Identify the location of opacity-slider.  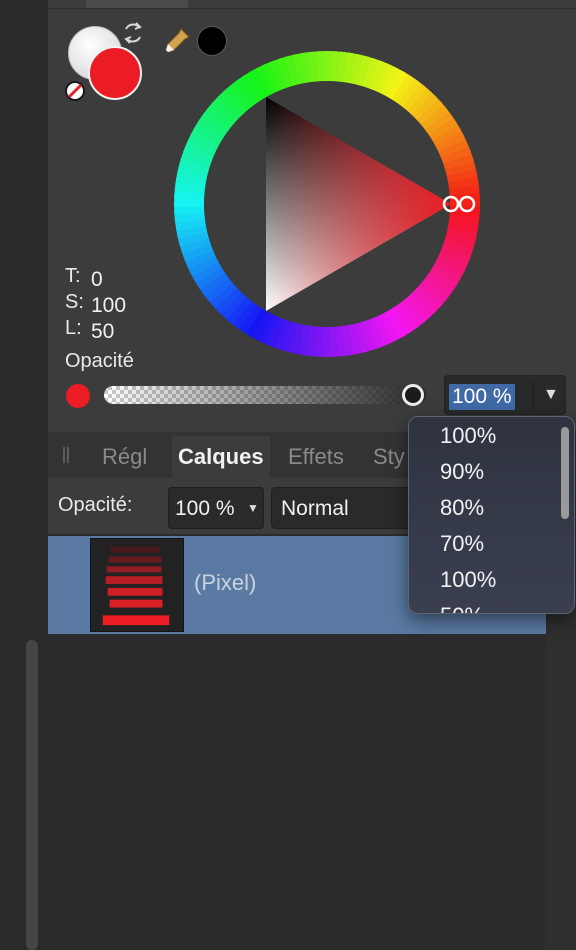
(265, 395).